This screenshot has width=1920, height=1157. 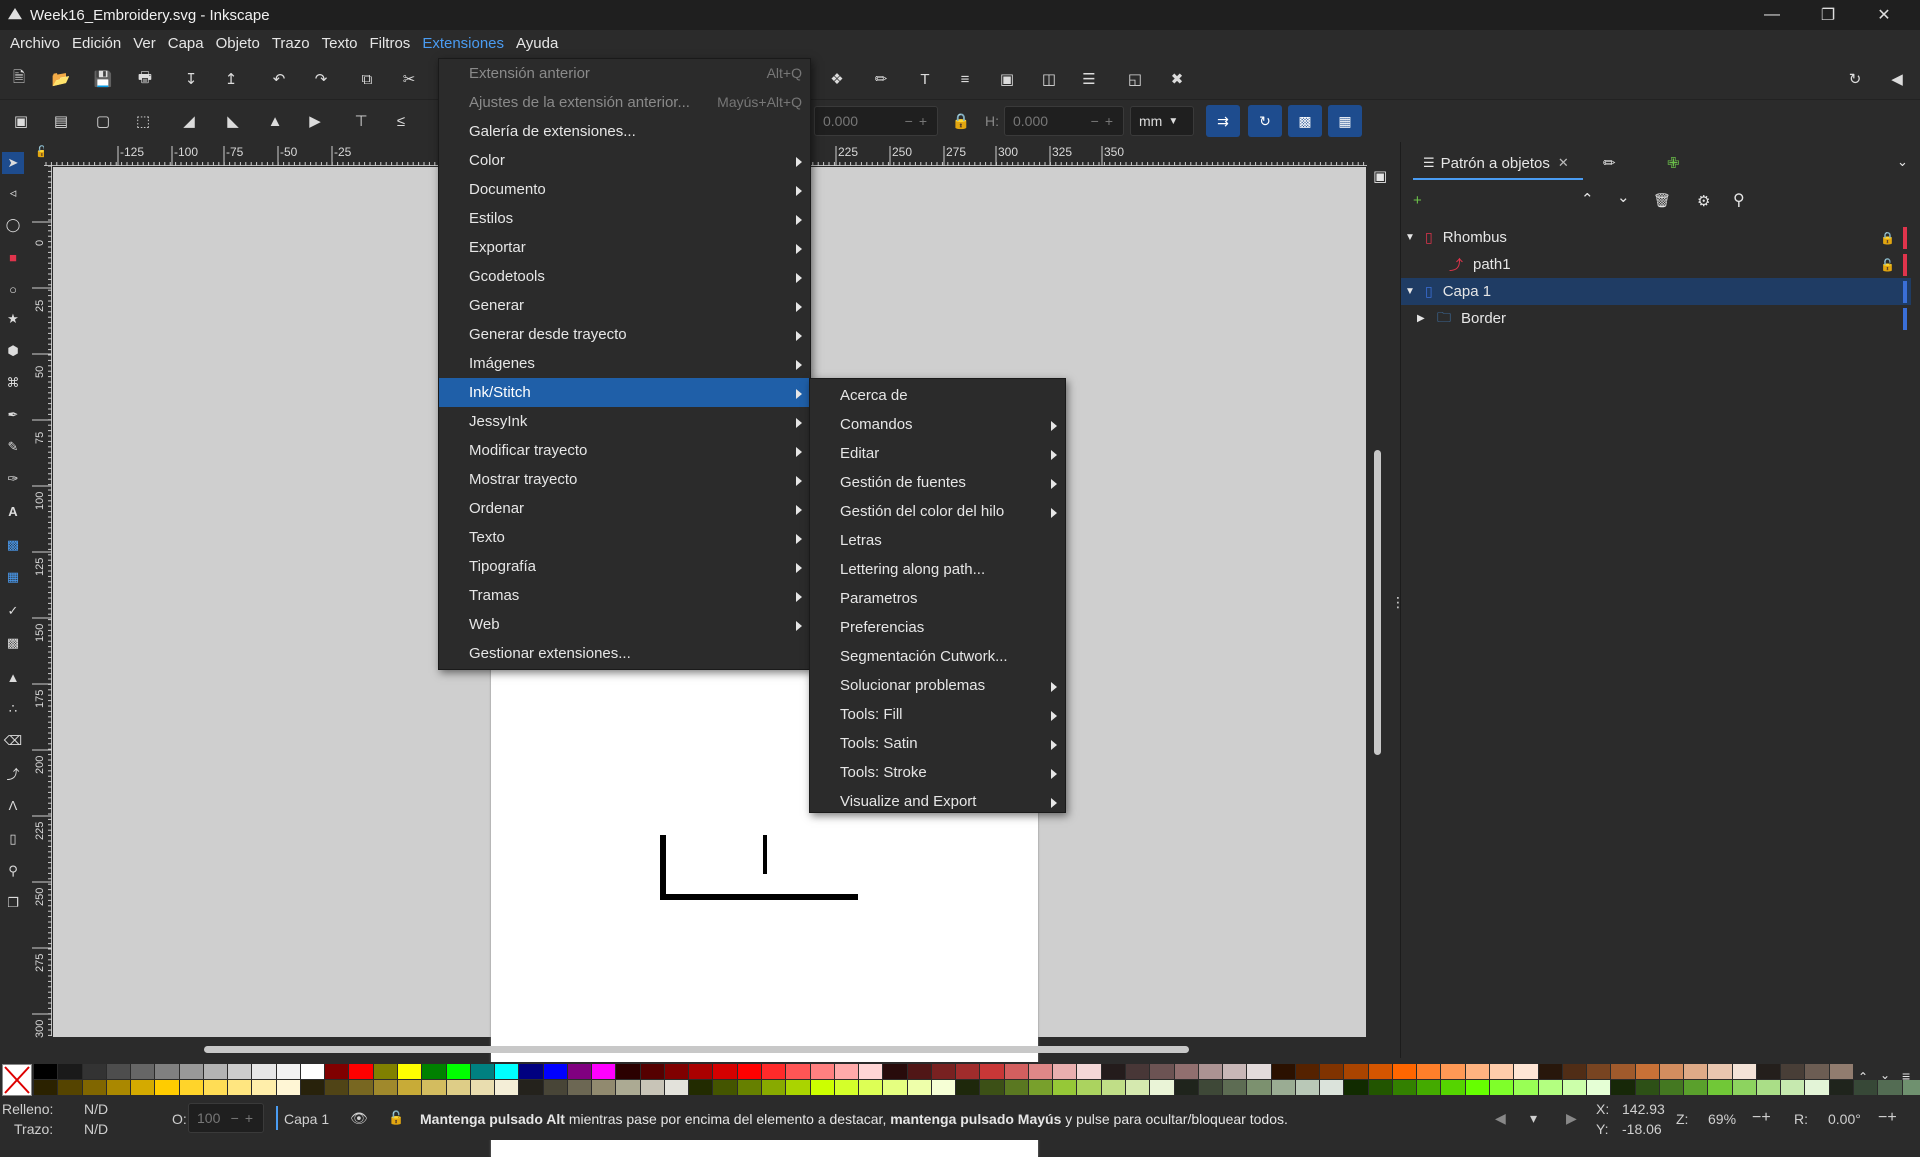 I want to click on tree-row: ⤴ path1 🔓, so click(x=1656, y=264).